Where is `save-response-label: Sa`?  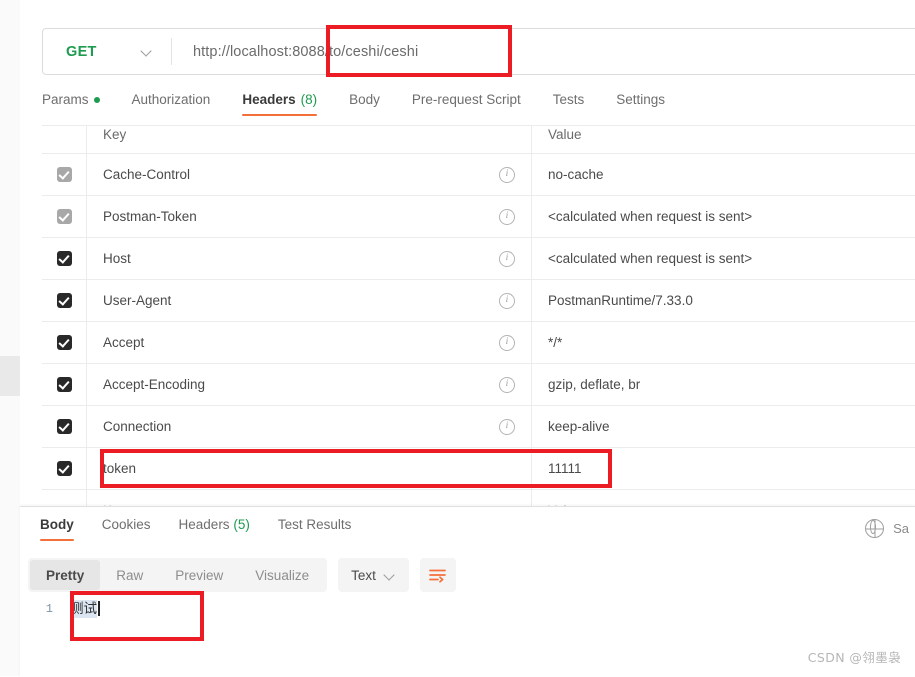 save-response-label: Sa is located at coordinates (901, 528).